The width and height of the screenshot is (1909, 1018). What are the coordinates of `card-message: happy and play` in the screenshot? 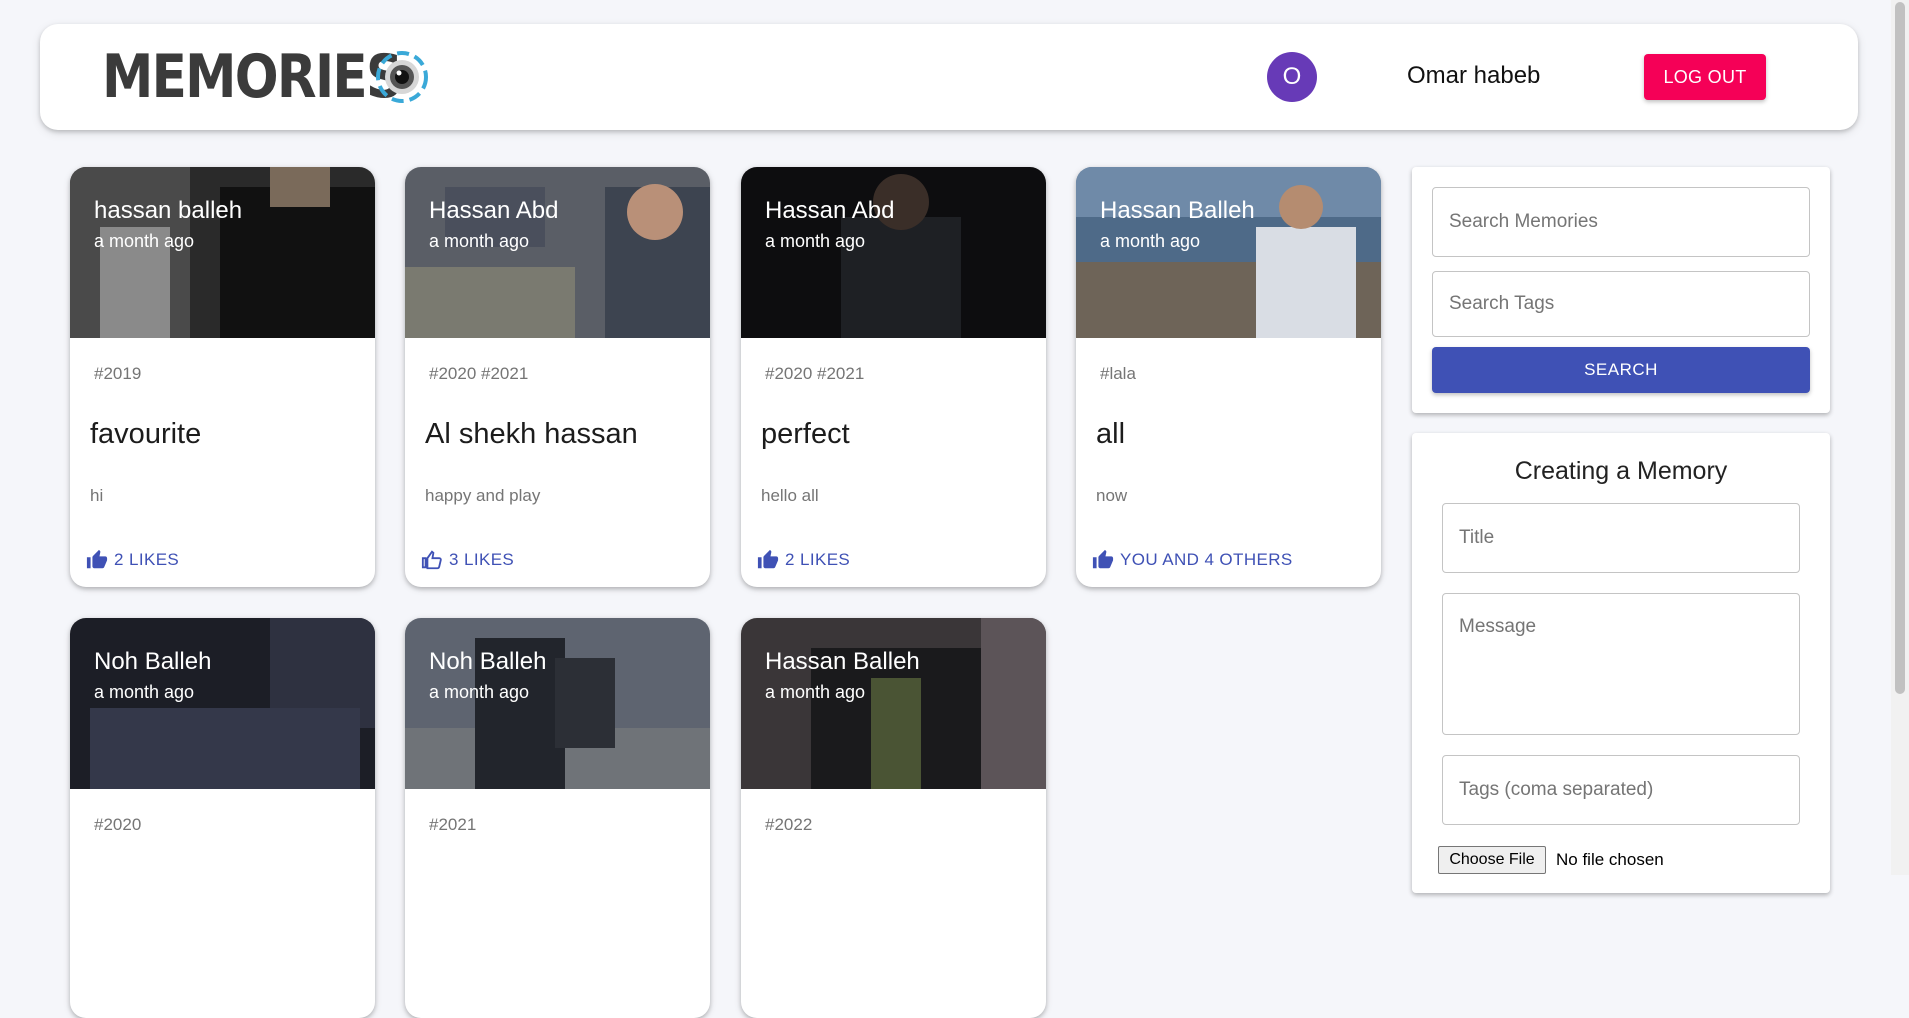 It's located at (483, 495).